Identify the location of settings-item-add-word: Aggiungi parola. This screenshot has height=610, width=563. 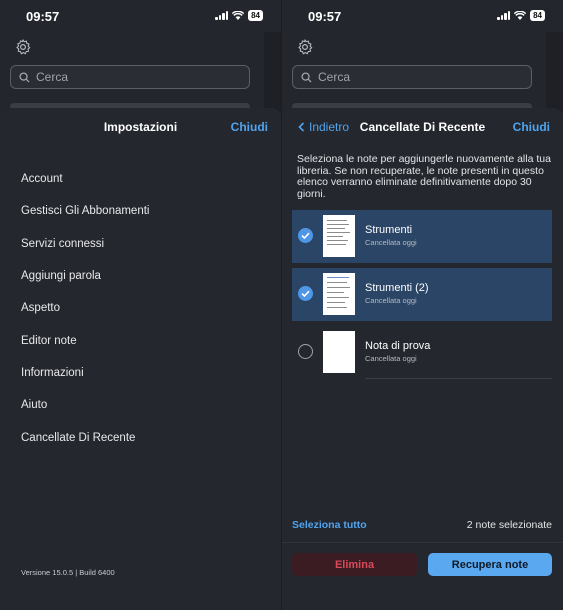
(85, 276).